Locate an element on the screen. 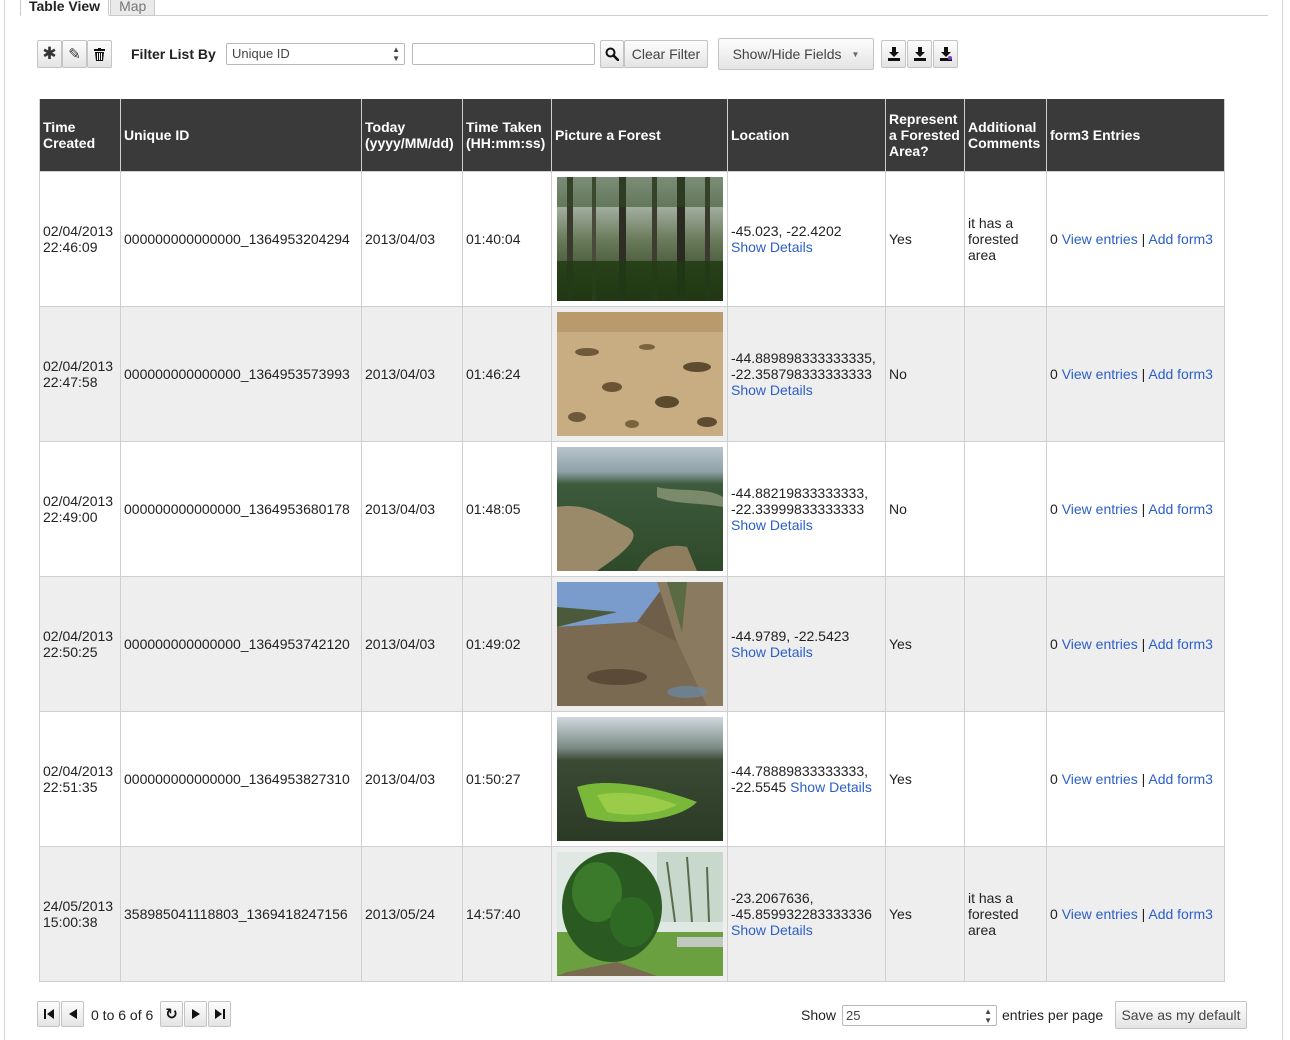 The image size is (1290, 1040). column-header: Unique ID is located at coordinates (241, 135).